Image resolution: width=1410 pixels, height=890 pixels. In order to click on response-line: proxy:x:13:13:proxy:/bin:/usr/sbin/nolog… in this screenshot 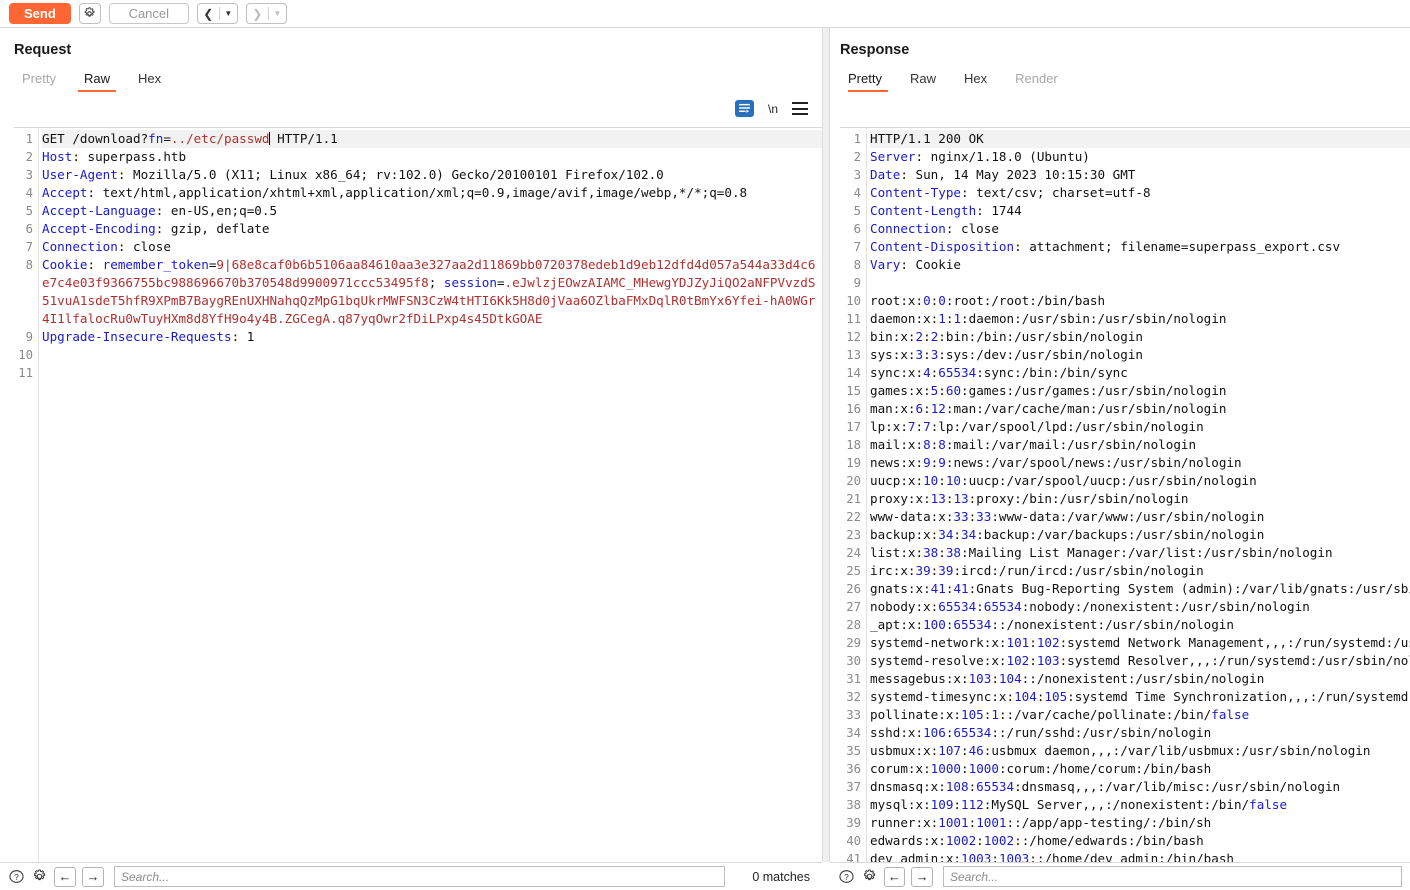, I will do `click(1029, 498)`.